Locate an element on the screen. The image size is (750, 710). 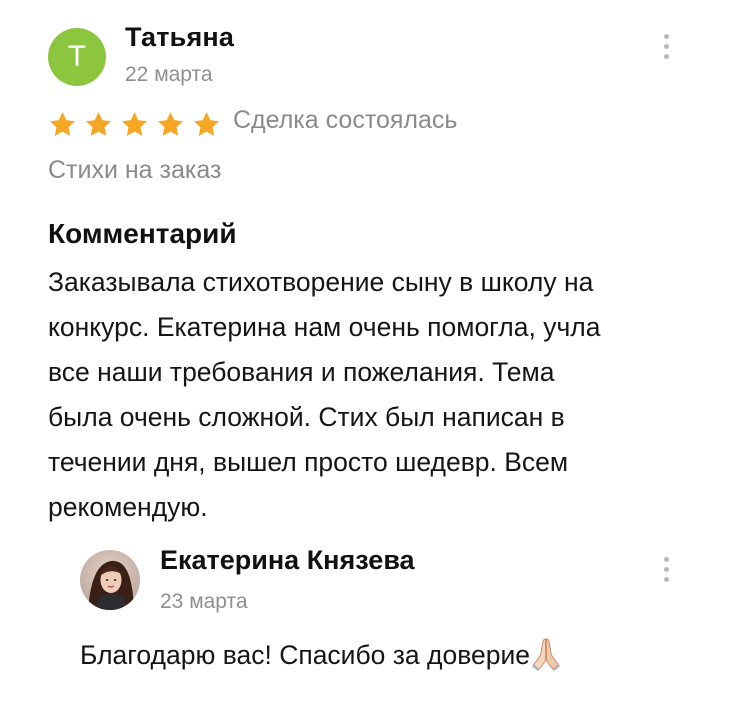
reply-text: Благодарю вас! Спасибо за доверие is located at coordinates (320, 655).